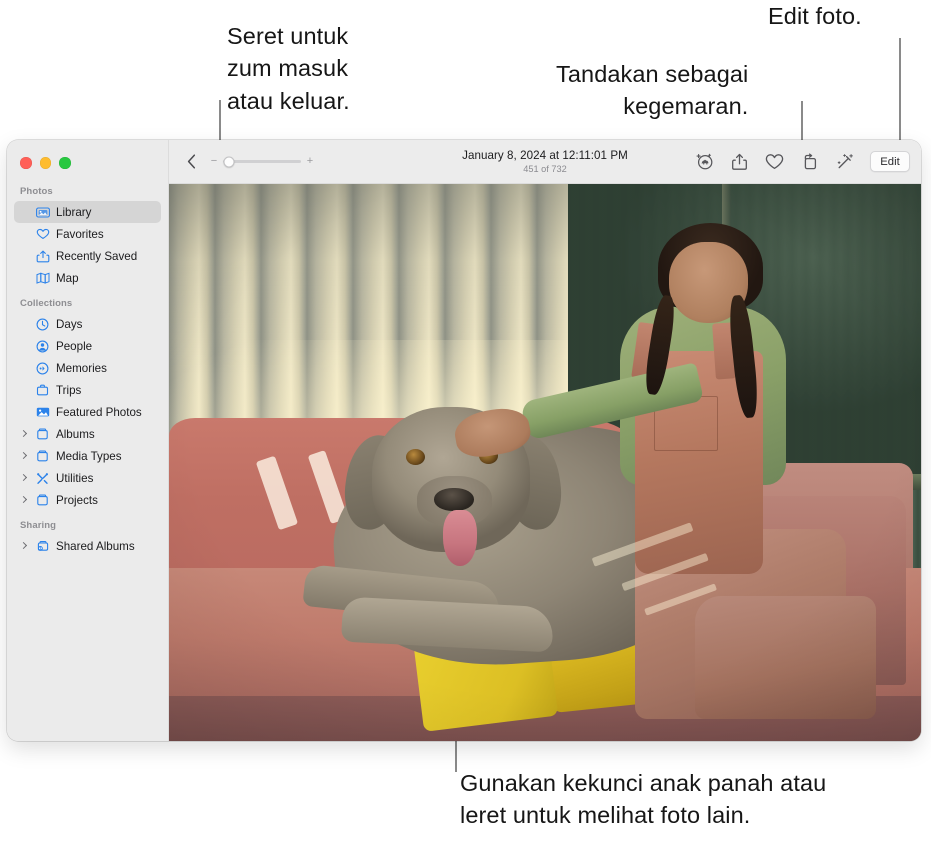 Image resolution: width=931 pixels, height=841 pixels. I want to click on sidebar-item-label: Shared Albums, so click(95, 546).